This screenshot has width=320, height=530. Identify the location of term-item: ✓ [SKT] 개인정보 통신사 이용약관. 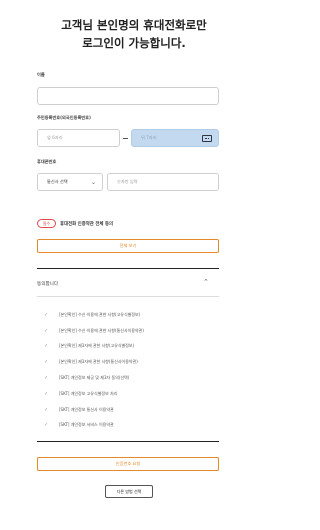
(94, 410).